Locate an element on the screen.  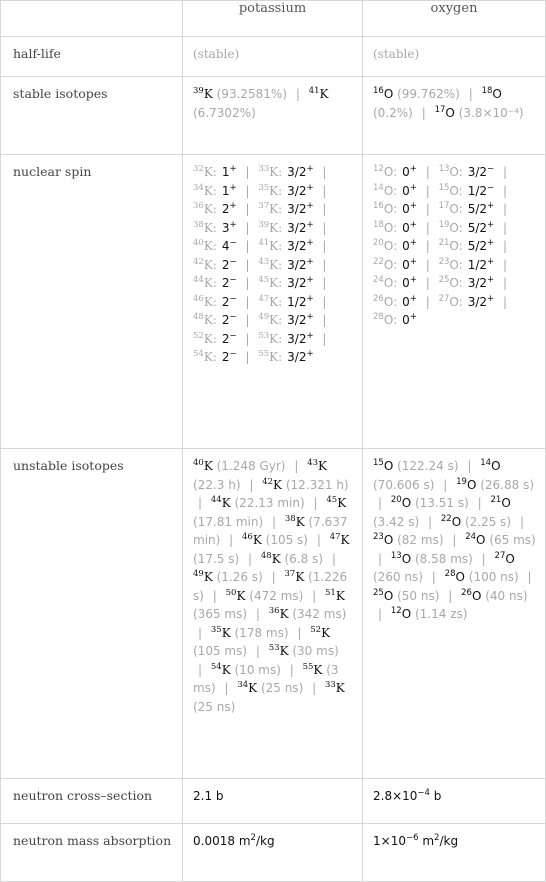
isotope-entry: 24O (65 ms) is located at coordinates (500, 540).